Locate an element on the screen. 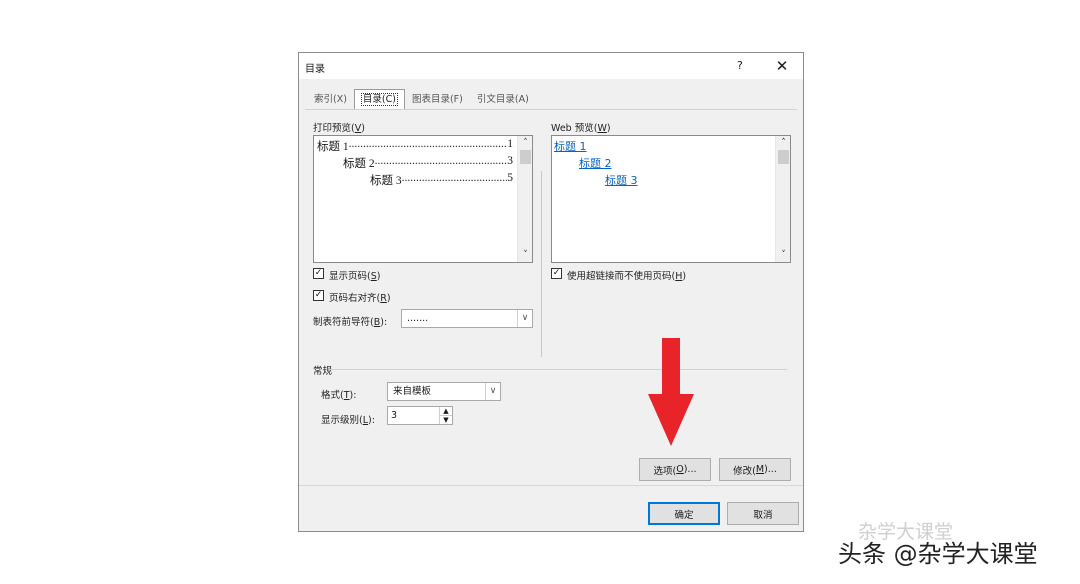  web-link-2: 标题 2 is located at coordinates (595, 163).